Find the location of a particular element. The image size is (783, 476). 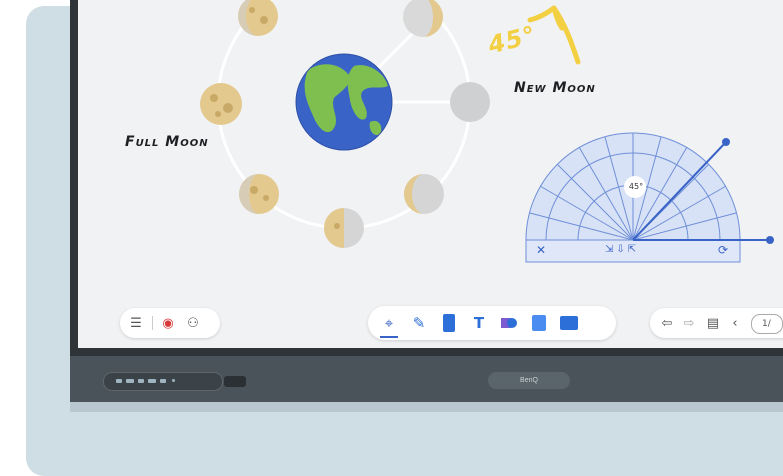

eraser-tool is located at coordinates (449, 323).